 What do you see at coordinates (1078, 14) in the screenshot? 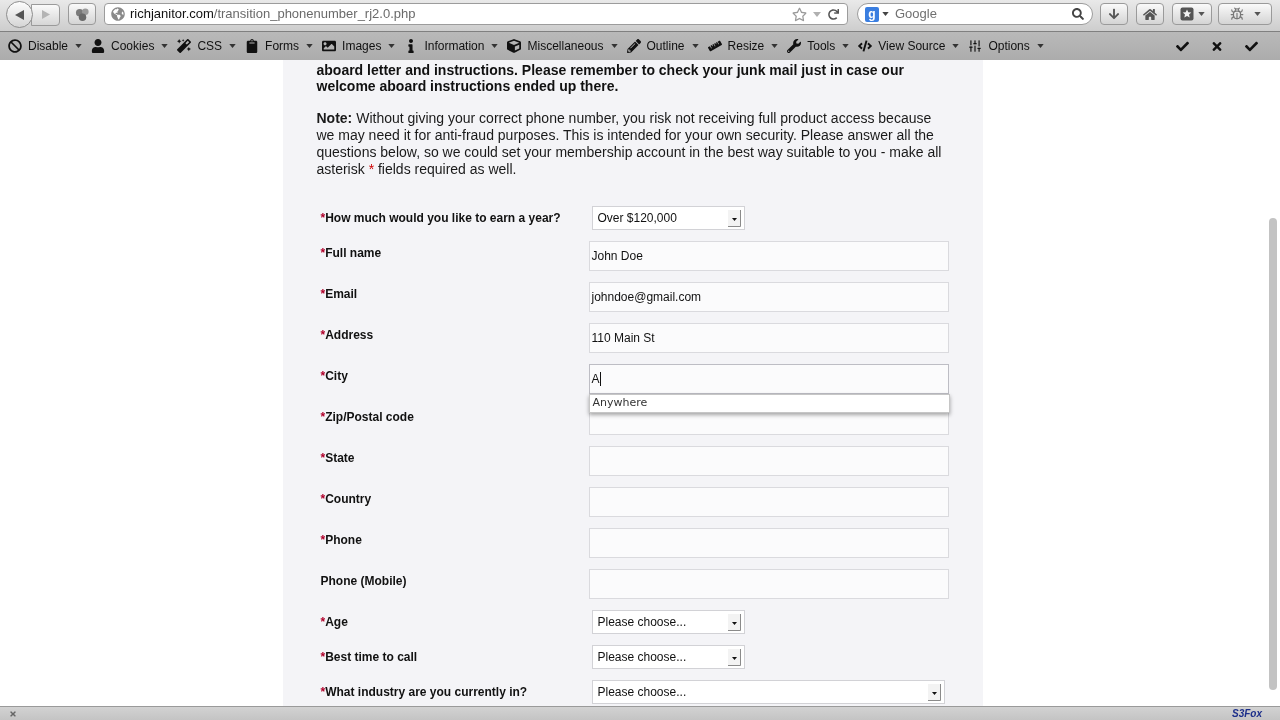
I see `search-icon` at bounding box center [1078, 14].